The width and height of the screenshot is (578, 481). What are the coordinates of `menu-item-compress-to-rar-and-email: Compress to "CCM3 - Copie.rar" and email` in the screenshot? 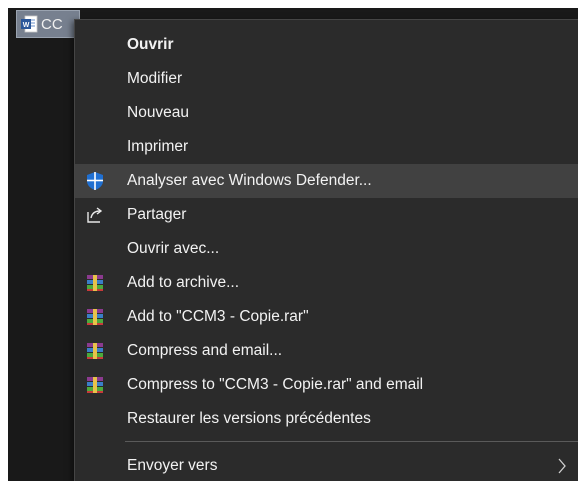 It's located at (326, 385).